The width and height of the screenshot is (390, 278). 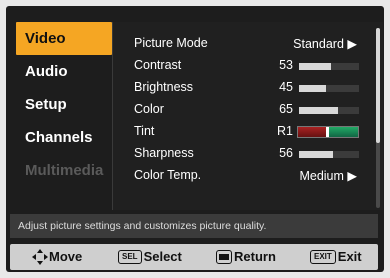 What do you see at coordinates (286, 87) in the screenshot?
I see `brightness-value: 45` at bounding box center [286, 87].